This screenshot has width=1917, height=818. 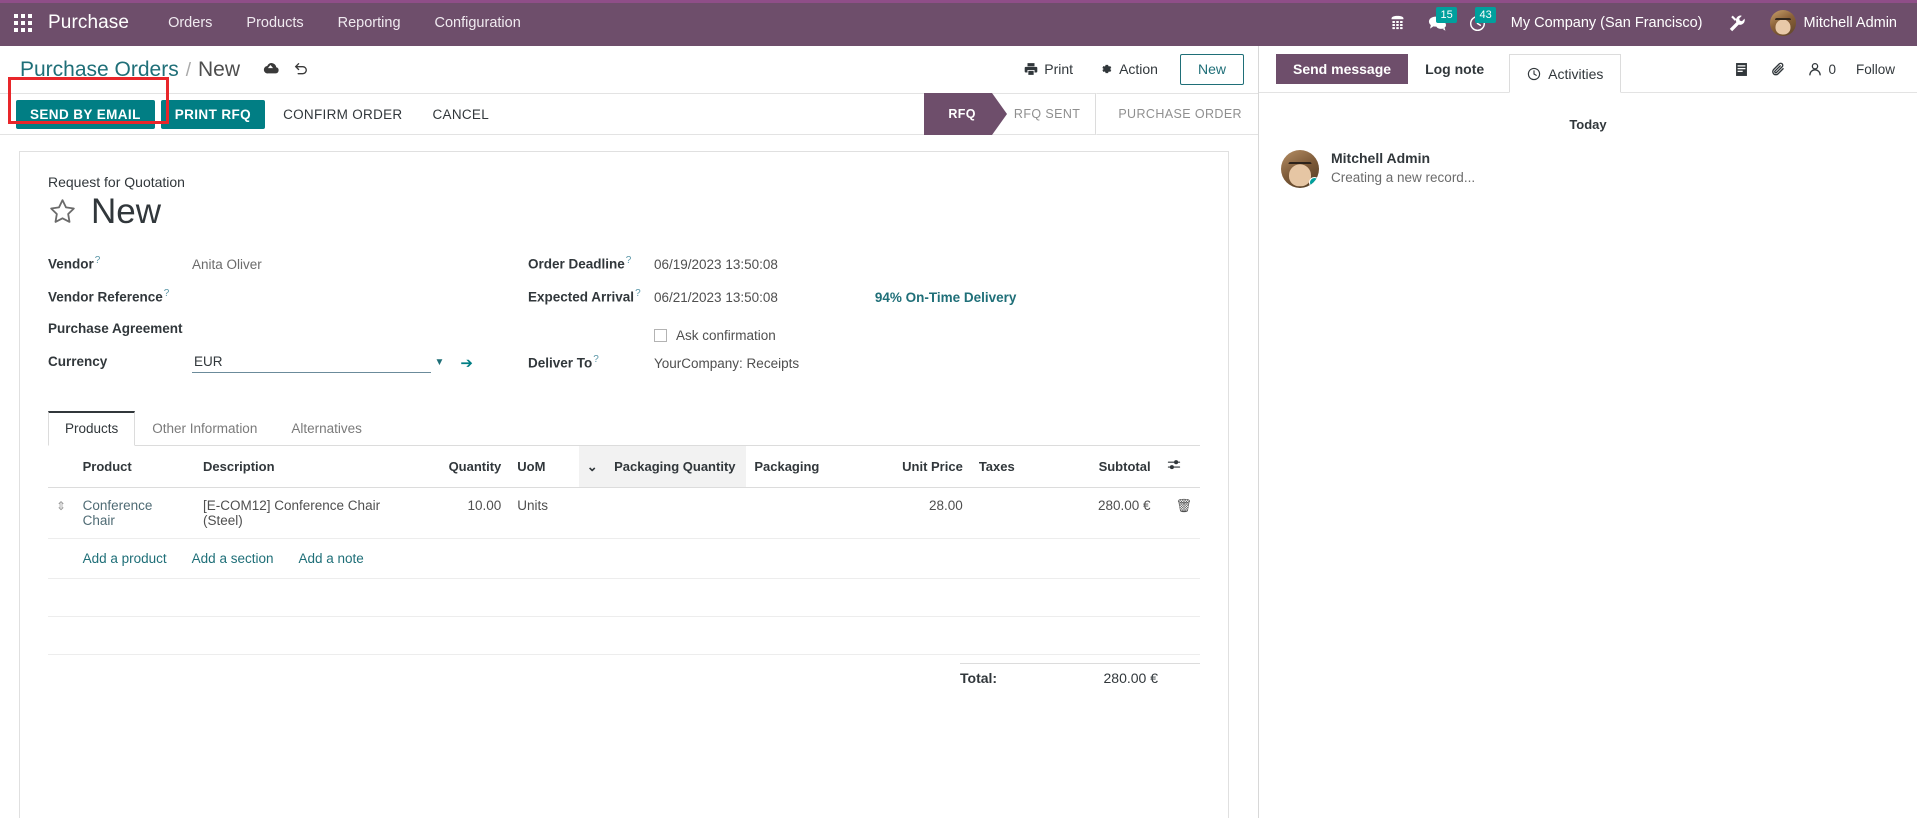 I want to click on action-button: Action, so click(x=1128, y=69).